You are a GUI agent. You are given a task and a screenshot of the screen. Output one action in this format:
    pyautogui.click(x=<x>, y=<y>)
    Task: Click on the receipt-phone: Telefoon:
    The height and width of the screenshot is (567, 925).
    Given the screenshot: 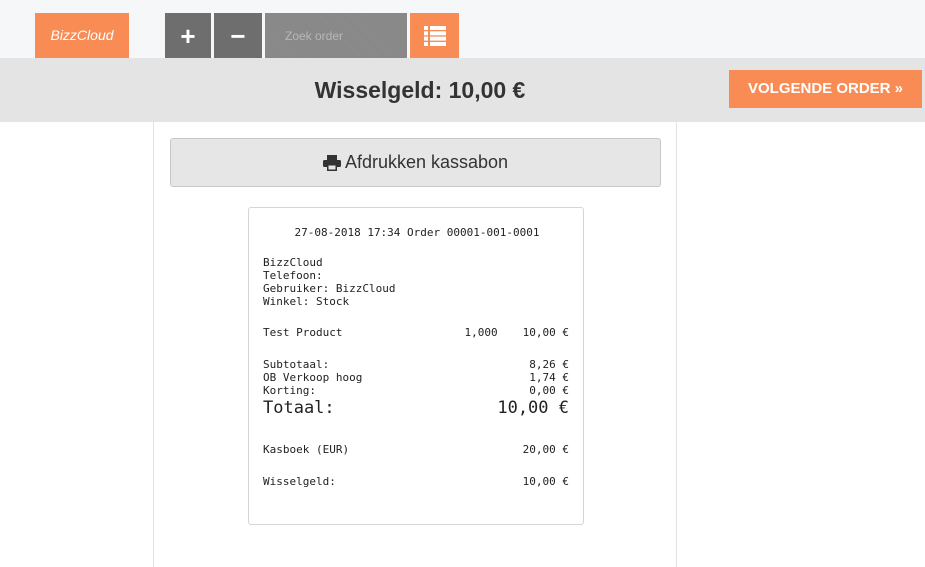 What is the action you would take?
    pyautogui.click(x=293, y=275)
    